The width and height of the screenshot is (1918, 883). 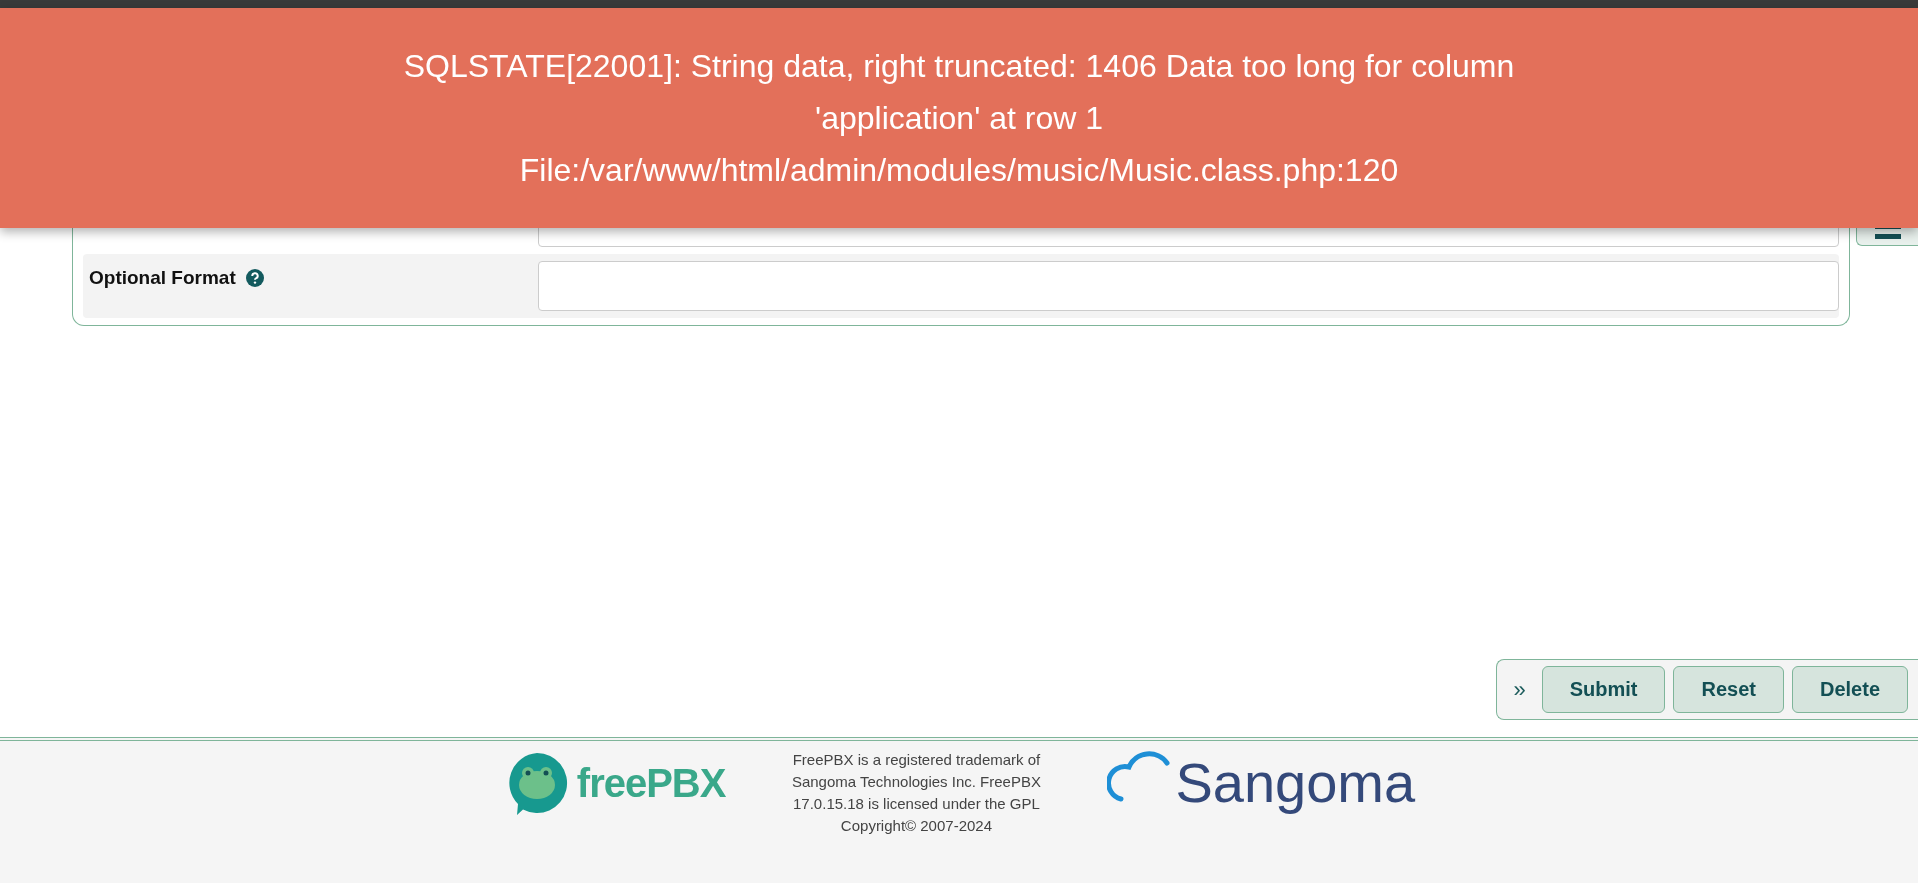 I want to click on action-button: Submit, so click(x=1603, y=689).